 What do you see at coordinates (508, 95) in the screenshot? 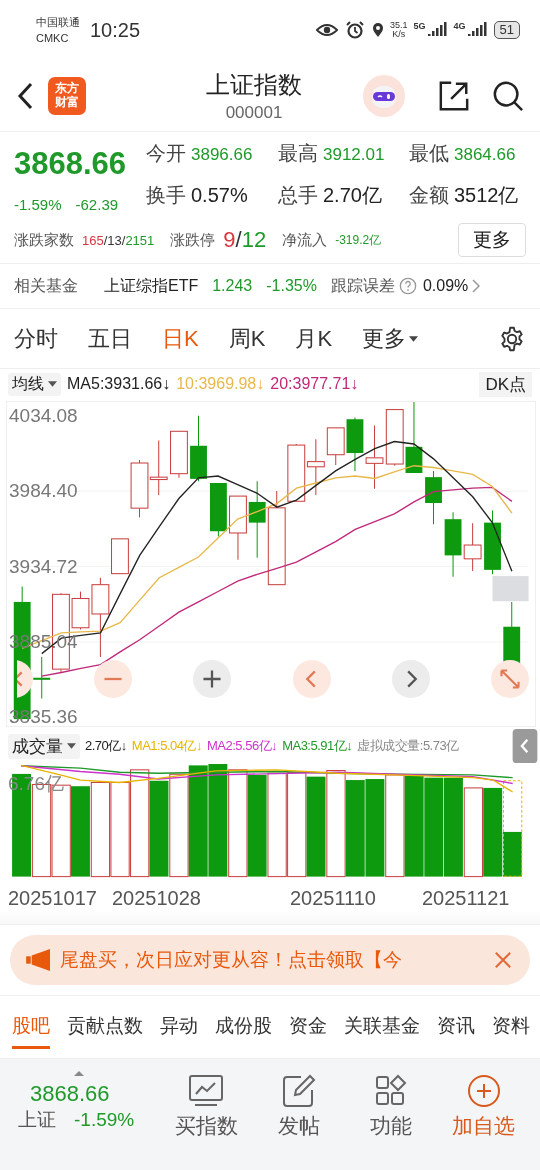
I see `search-icon` at bounding box center [508, 95].